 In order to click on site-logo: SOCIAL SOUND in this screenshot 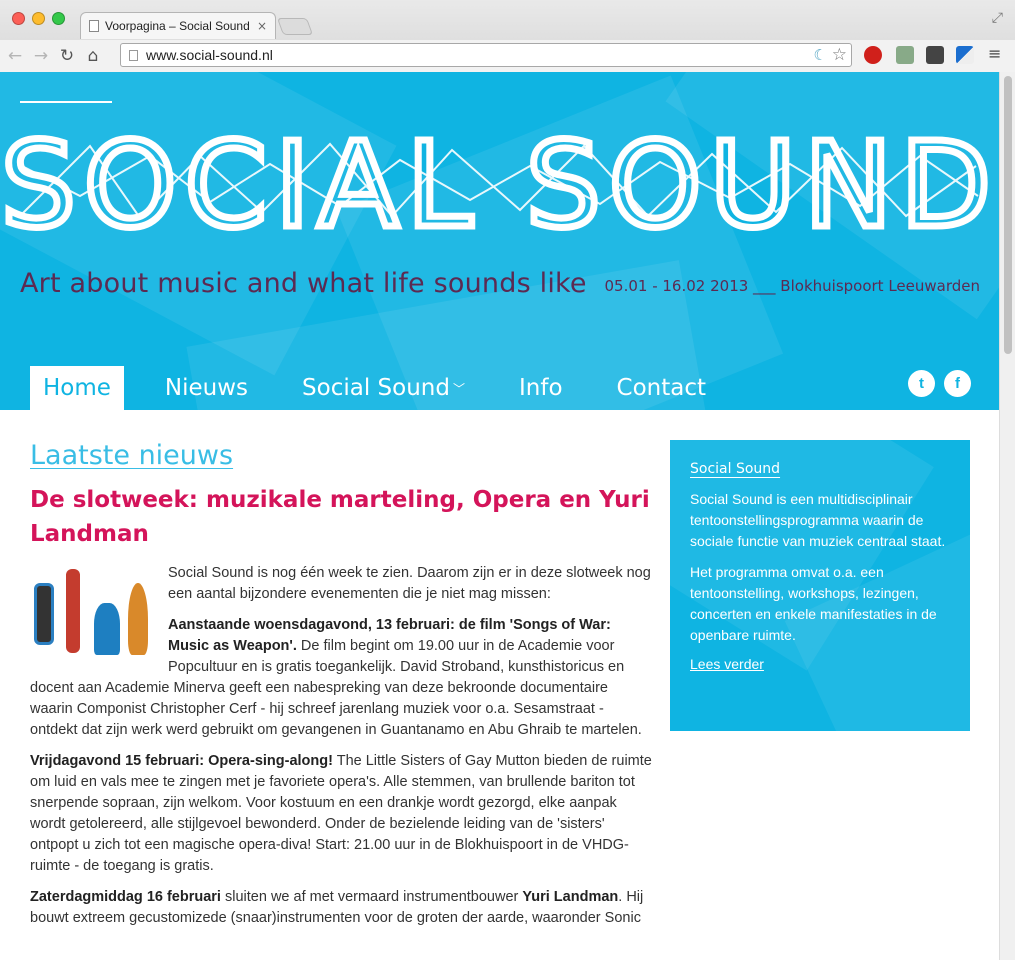, I will do `click(500, 186)`.